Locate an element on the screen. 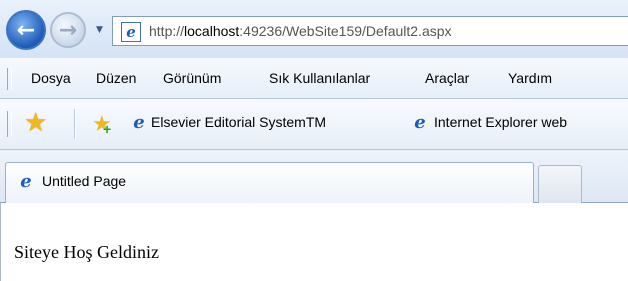  forward-arrow-icon: → is located at coordinates (68, 30).